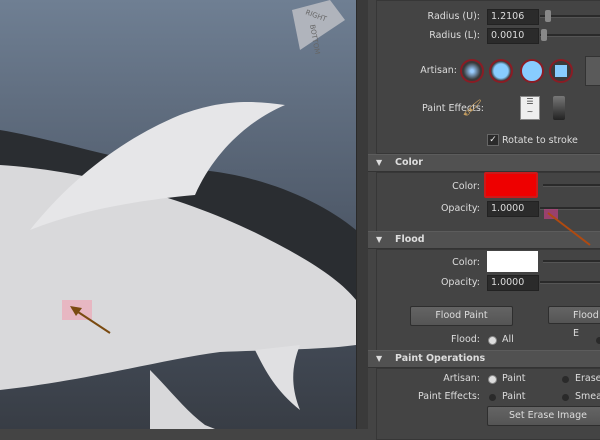 Image resolution: width=600 pixels, height=440 pixels. I want to click on pe-smear-label: Smear, so click(587, 396).